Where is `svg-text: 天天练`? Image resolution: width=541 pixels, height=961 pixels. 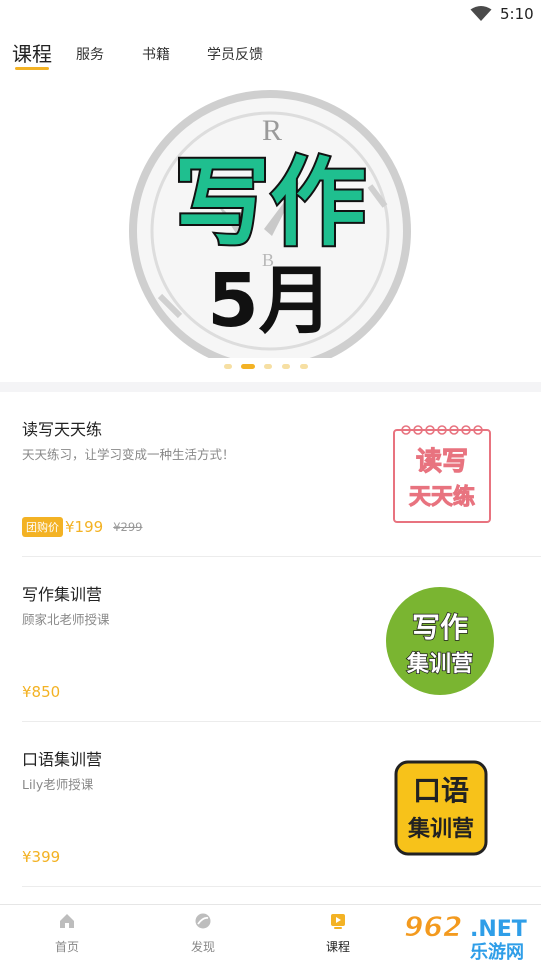 svg-text: 天天练 is located at coordinates (442, 497).